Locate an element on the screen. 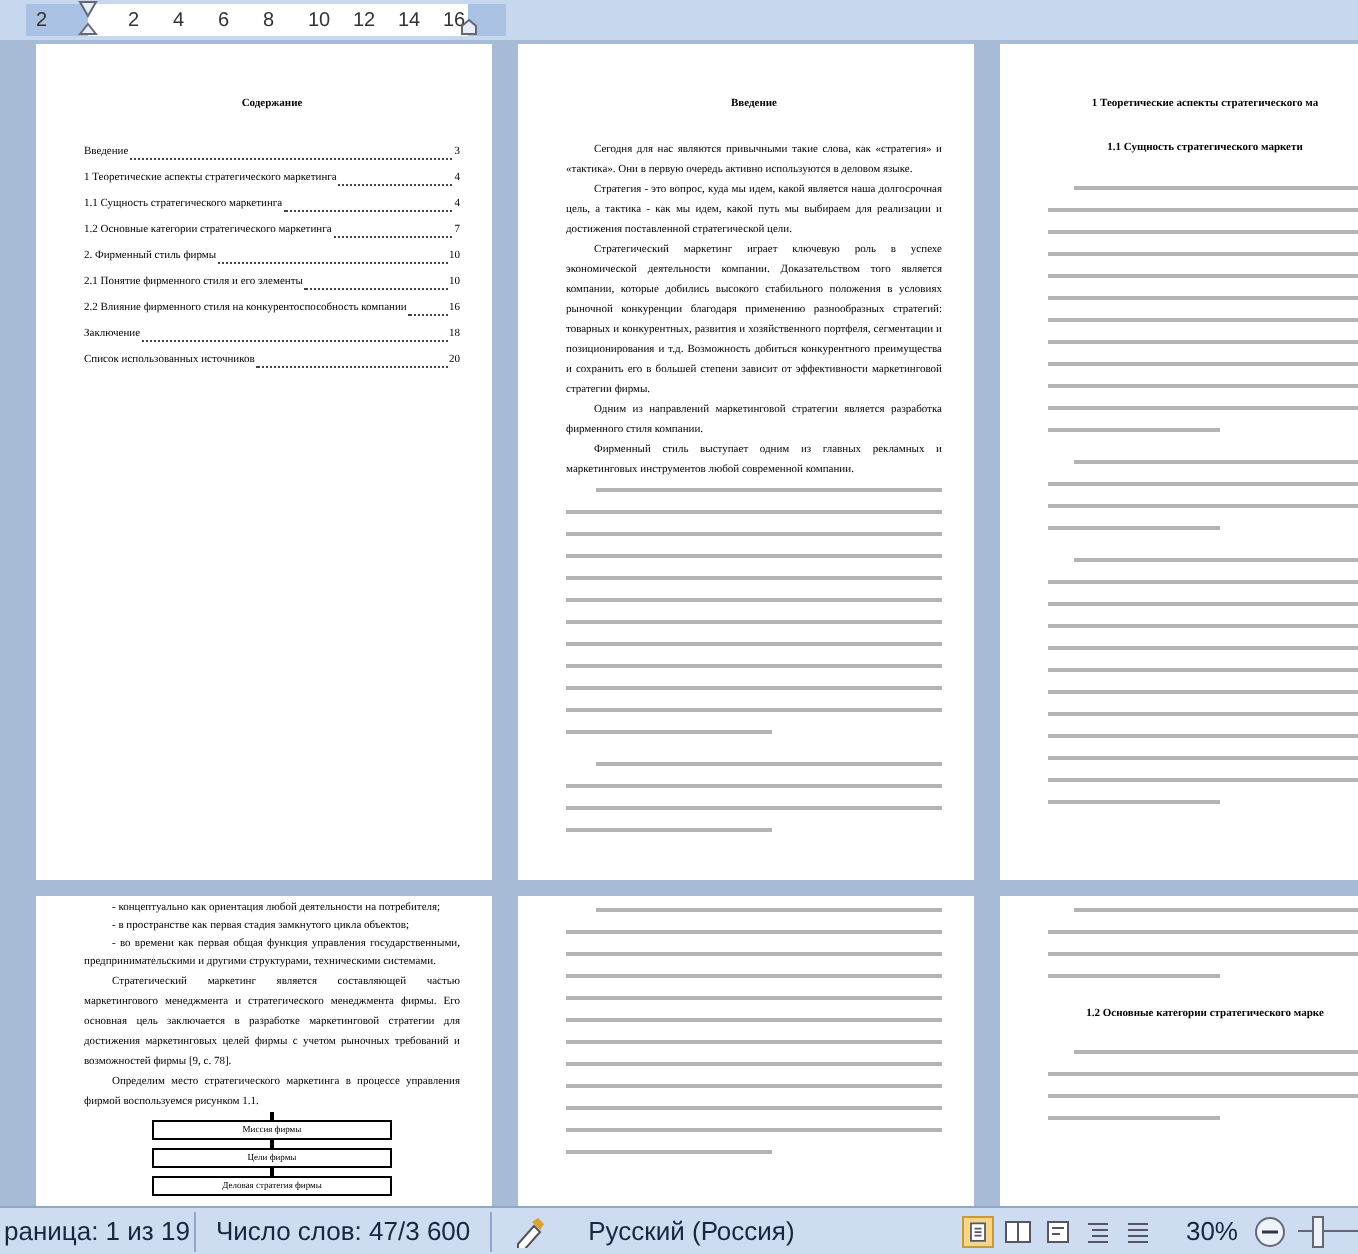 This screenshot has height=1254, width=1358. indent-marker-icon is located at coordinates (88, 20).